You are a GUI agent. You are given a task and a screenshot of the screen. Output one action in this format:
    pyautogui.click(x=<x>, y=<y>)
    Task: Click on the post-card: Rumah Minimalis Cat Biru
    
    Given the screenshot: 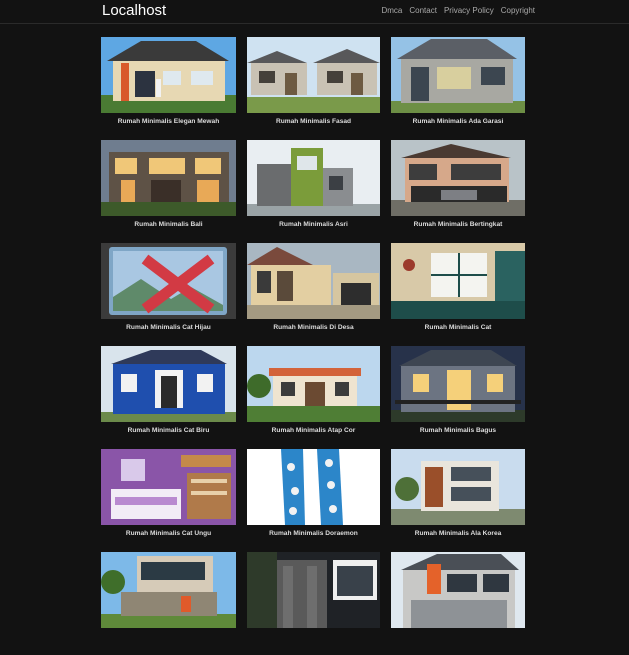 What is the action you would take?
    pyautogui.click(x=168, y=397)
    